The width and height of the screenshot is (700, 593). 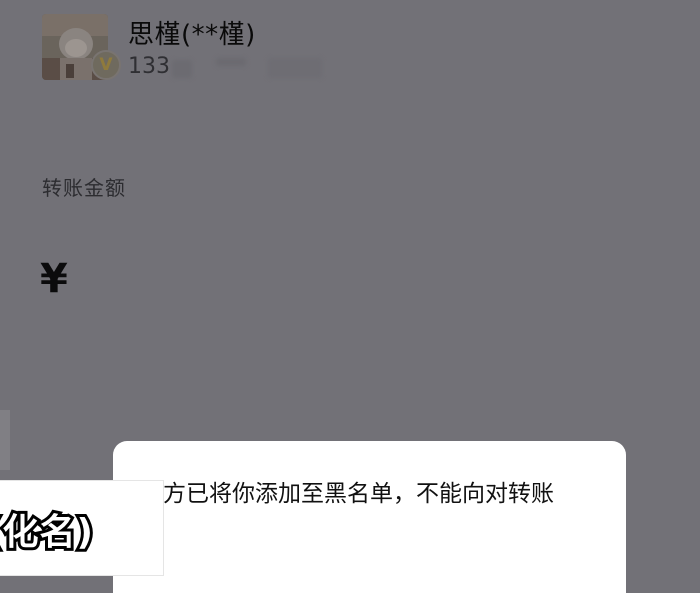 What do you see at coordinates (5, 440) in the screenshot?
I see `edge-highlight` at bounding box center [5, 440].